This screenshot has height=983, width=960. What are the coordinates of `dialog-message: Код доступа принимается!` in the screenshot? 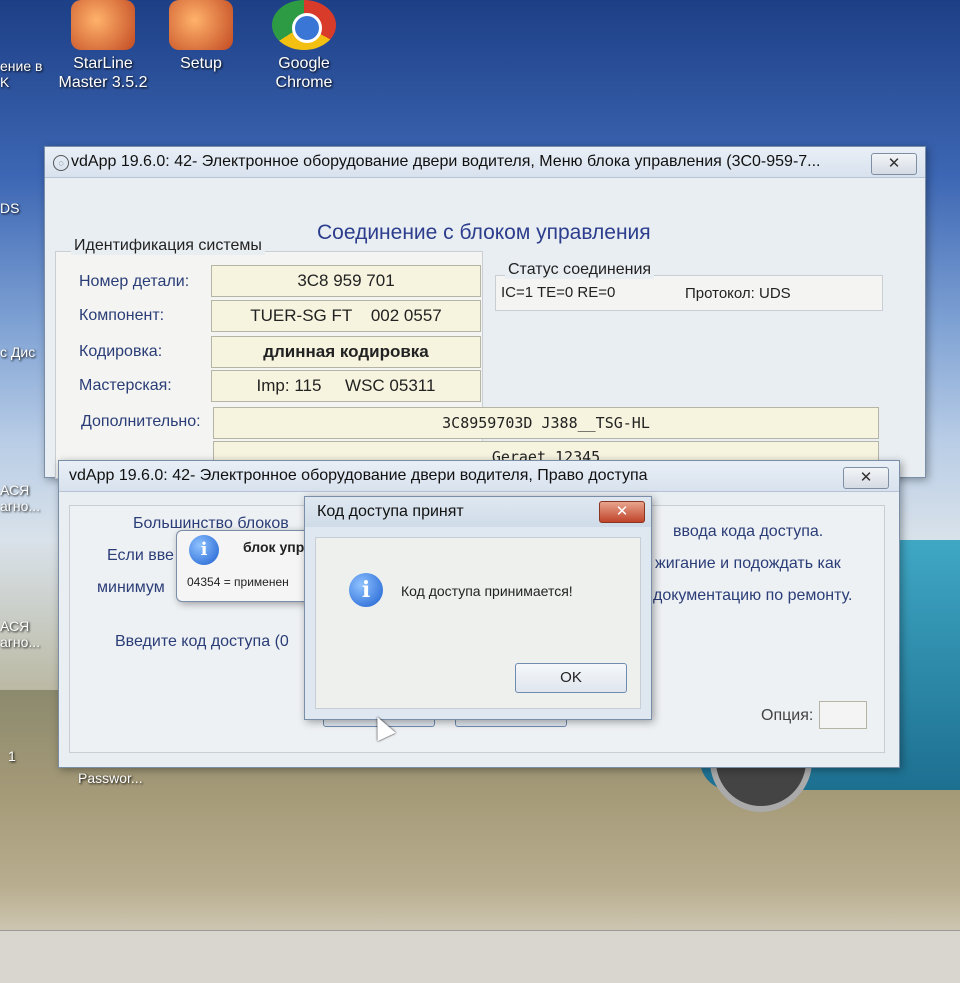 It's located at (487, 591).